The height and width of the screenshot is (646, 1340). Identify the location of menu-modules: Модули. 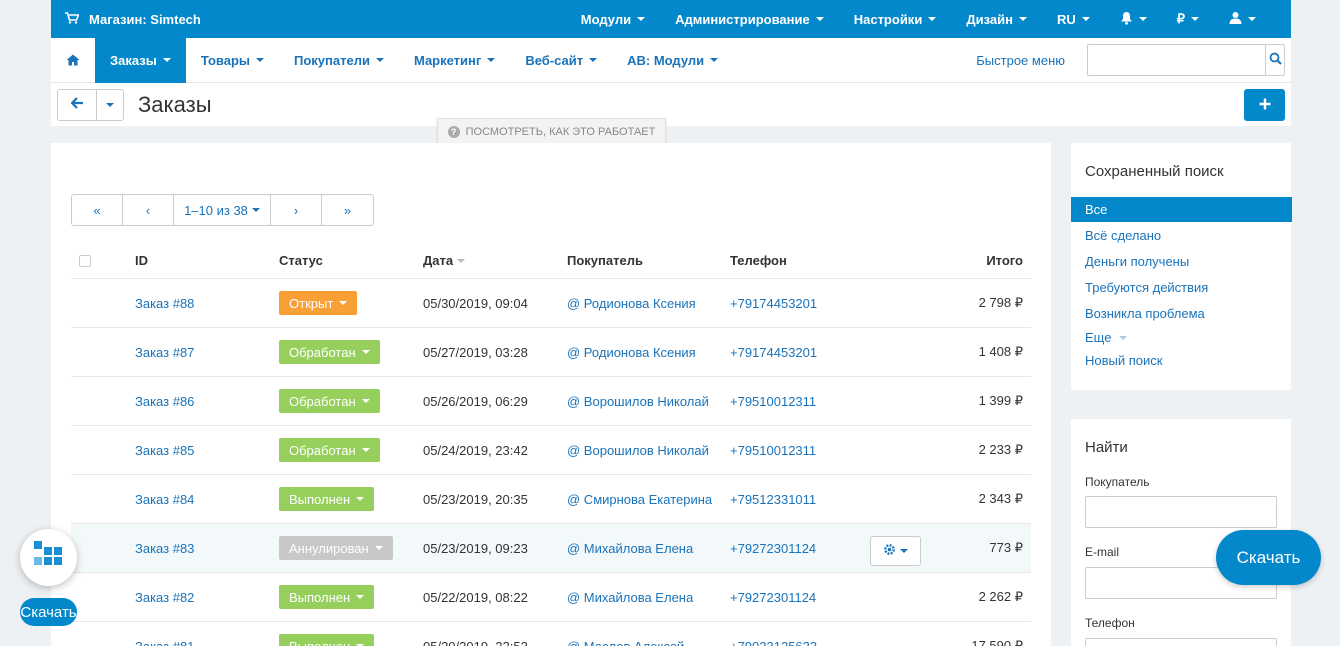
(613, 19).